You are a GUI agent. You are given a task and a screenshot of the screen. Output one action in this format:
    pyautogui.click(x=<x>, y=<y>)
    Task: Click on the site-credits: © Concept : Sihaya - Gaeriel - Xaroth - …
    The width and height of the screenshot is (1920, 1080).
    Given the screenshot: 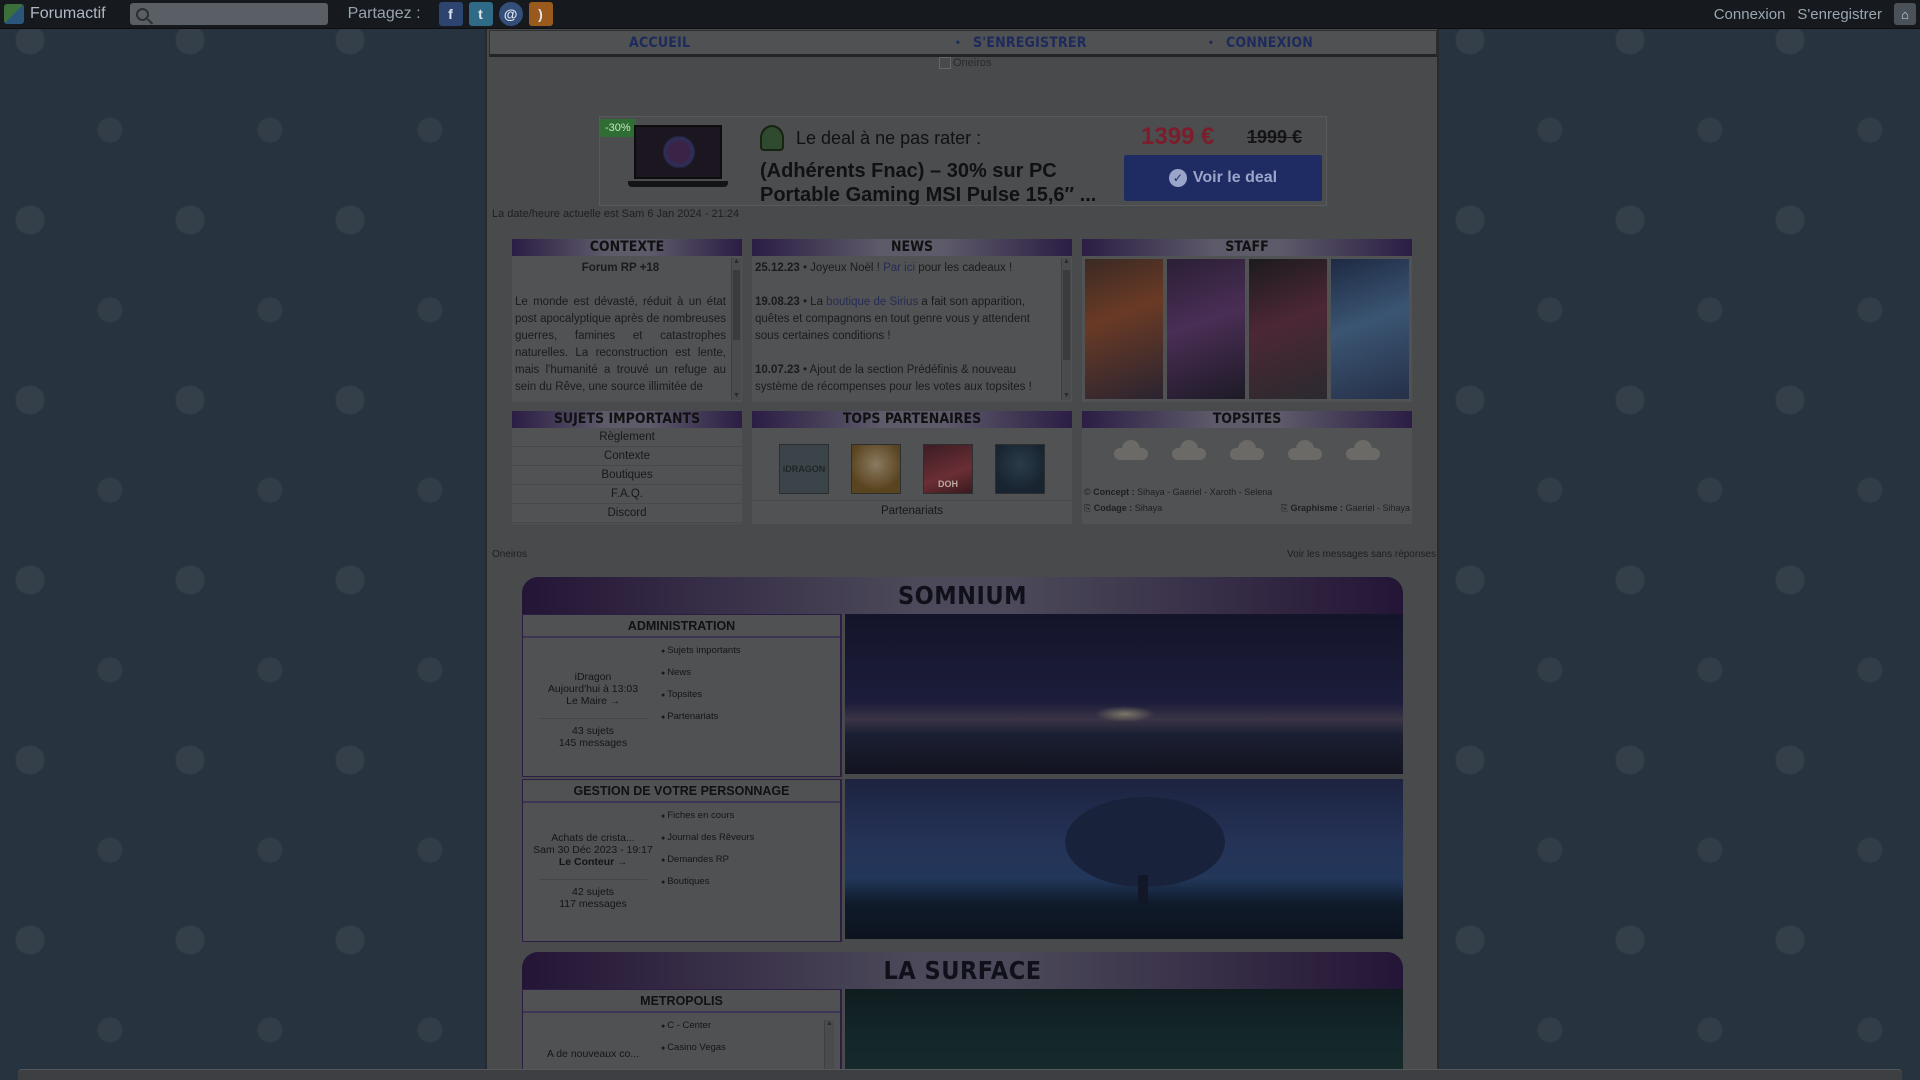 What is the action you would take?
    pyautogui.click(x=1247, y=500)
    